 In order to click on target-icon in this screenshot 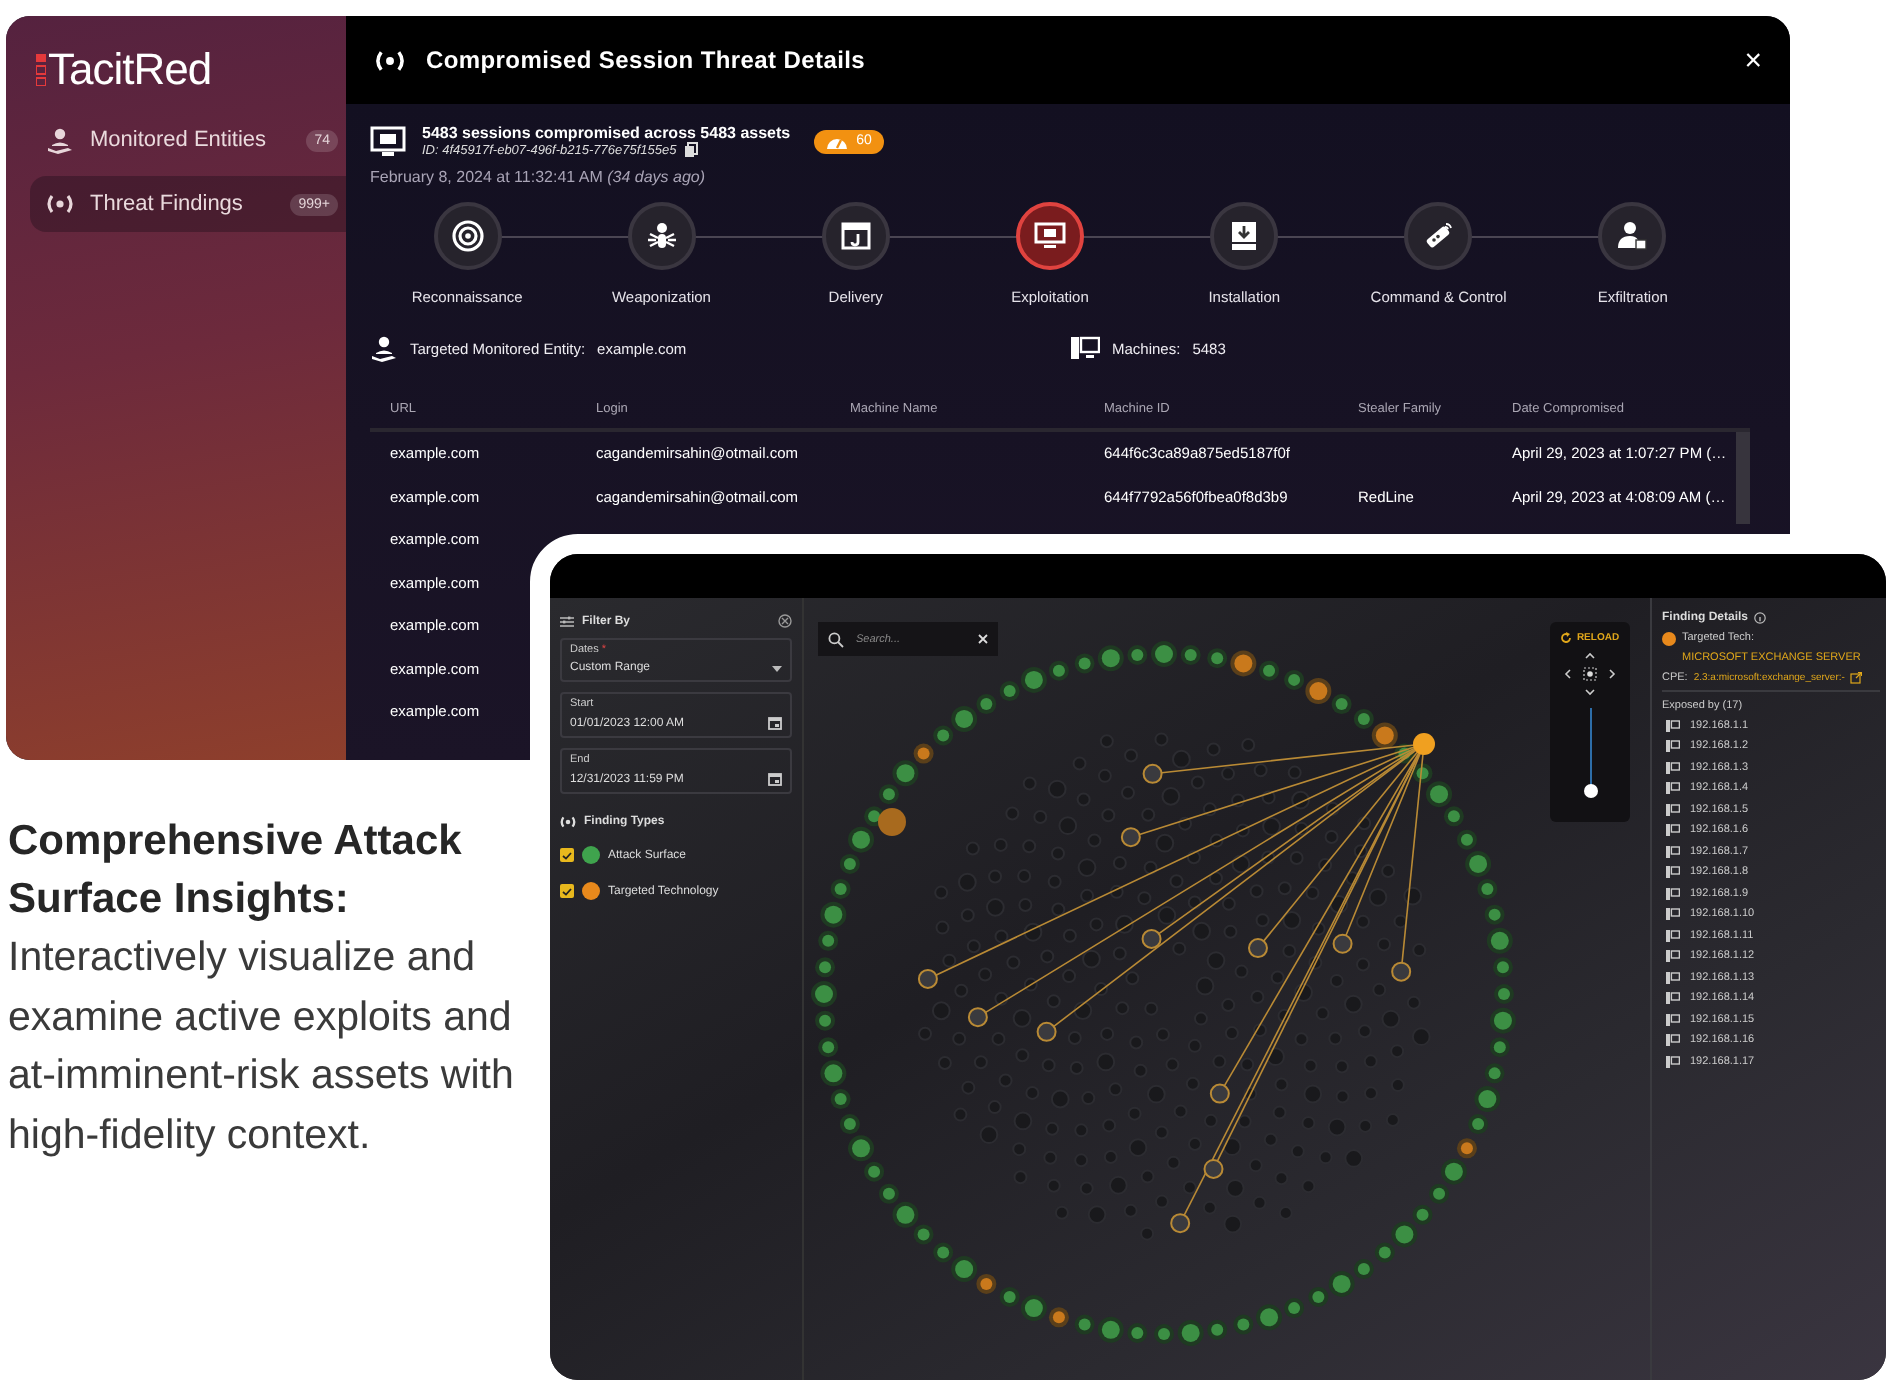, I will do `click(467, 236)`.